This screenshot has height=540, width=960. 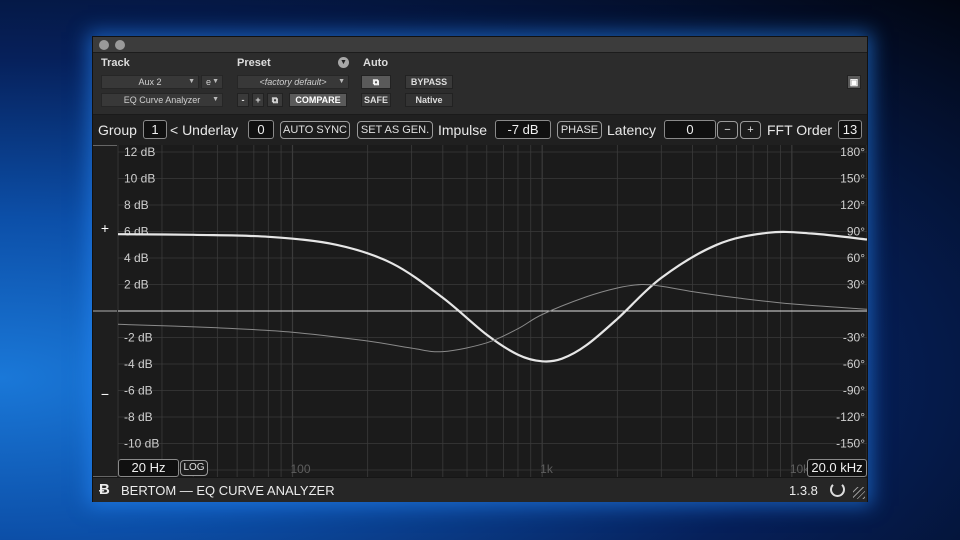 I want to click on magnitude-tick-label: -4 dB, so click(x=138, y=364).